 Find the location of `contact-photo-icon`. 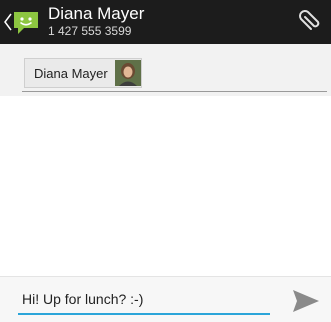

contact-photo-icon is located at coordinates (128, 73).